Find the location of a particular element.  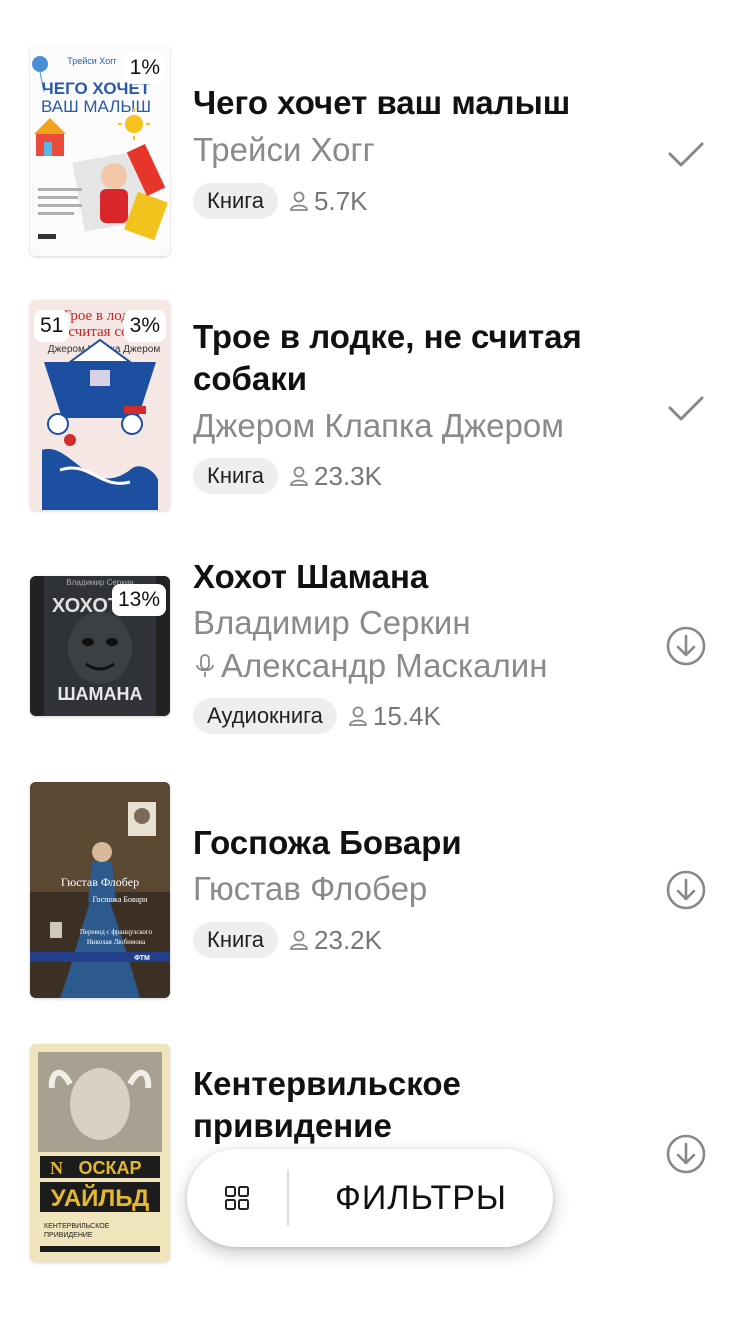

readers-count: 15.4K is located at coordinates (394, 716).